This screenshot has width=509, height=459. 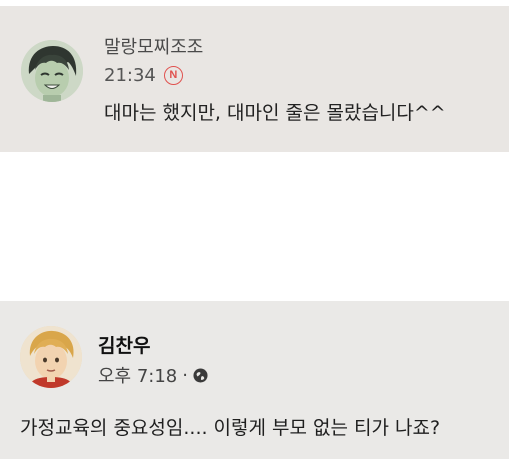 What do you see at coordinates (173, 75) in the screenshot?
I see `new-badge-icon: N` at bounding box center [173, 75].